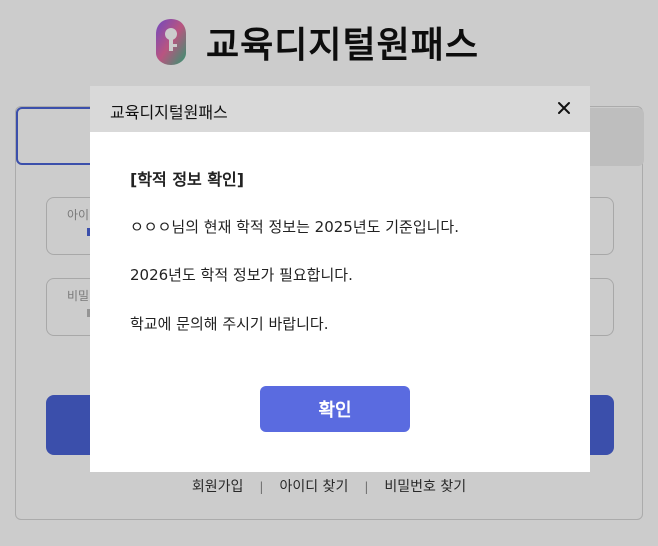 Image resolution: width=658 pixels, height=546 pixels. Describe the element at coordinates (169, 112) in the screenshot. I see `dialog-title: 교육디지털원패스` at that location.